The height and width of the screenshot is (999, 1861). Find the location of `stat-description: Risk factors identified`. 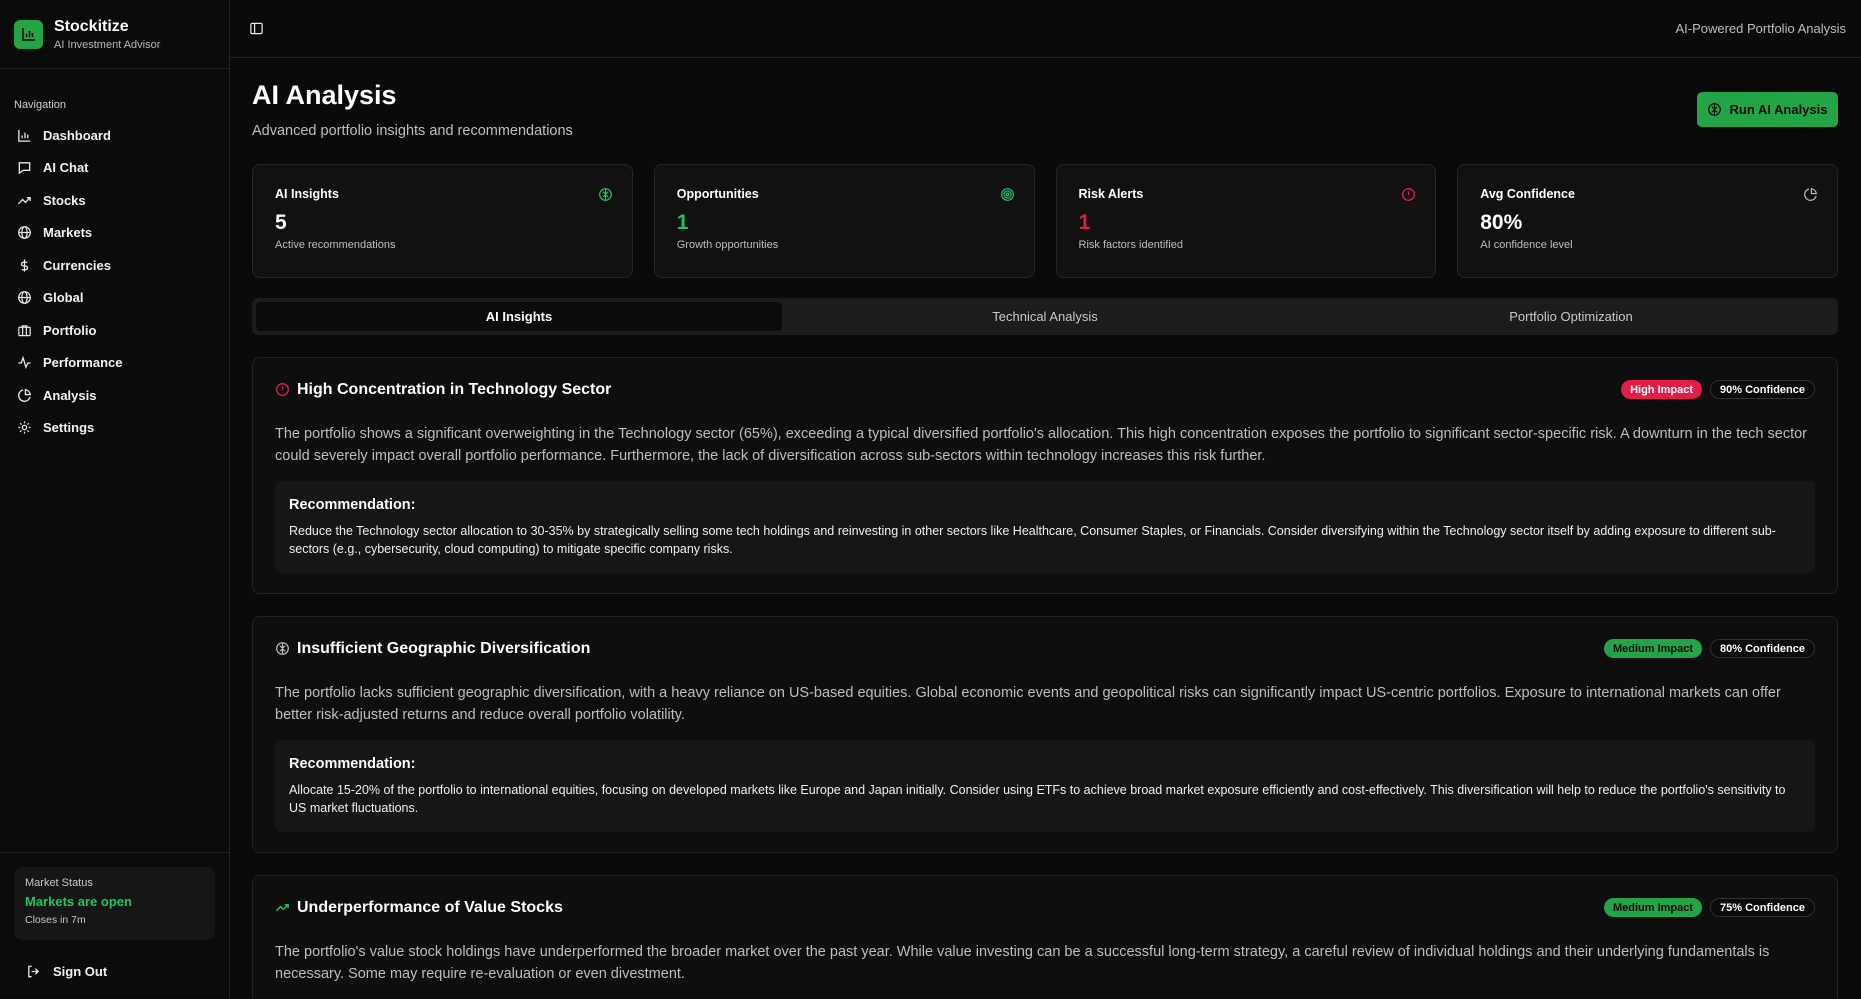

stat-description: Risk factors identified is located at coordinates (1131, 245).